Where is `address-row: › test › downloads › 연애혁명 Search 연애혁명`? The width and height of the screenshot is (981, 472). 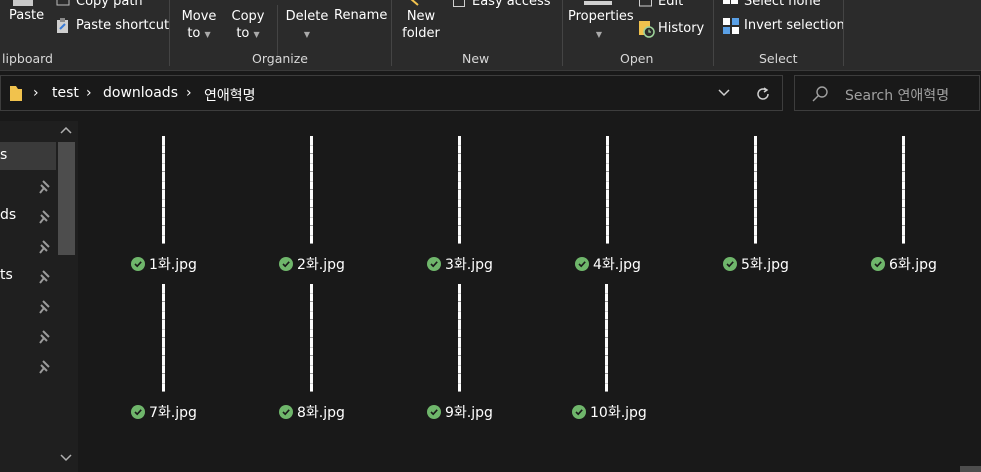 address-row: › test › downloads › 연애혁명 Search 연애혁명 is located at coordinates (490, 94).